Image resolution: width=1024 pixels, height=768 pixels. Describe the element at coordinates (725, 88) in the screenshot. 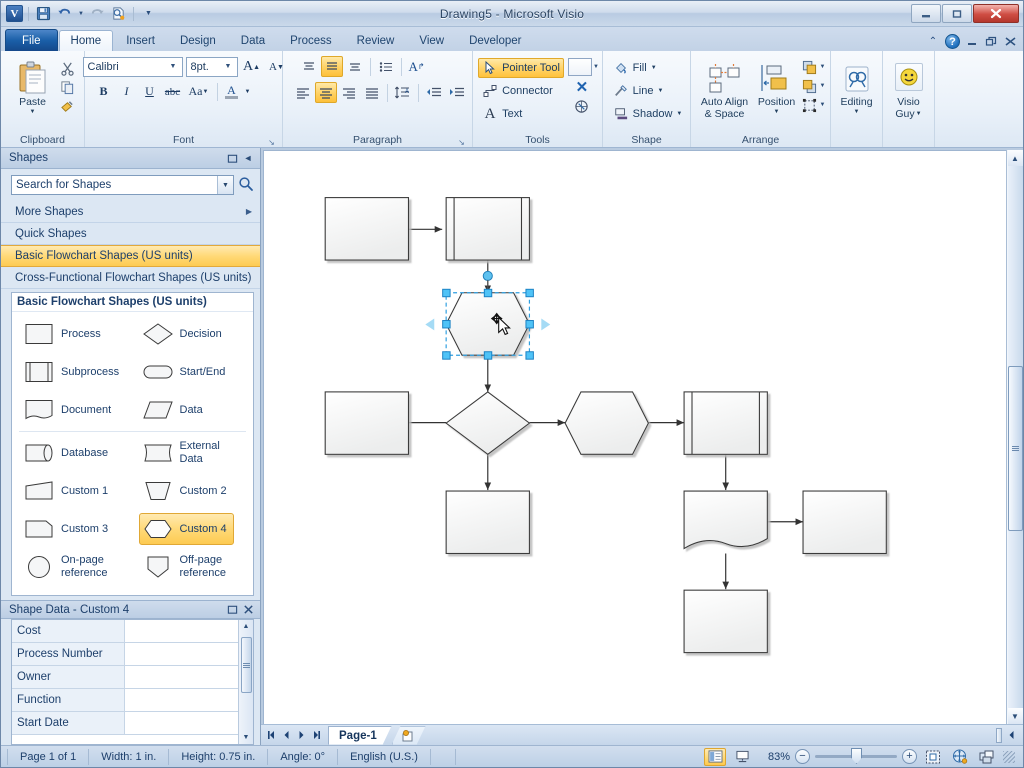

I see `auto-align-space-button: Auto Align & Space` at that location.